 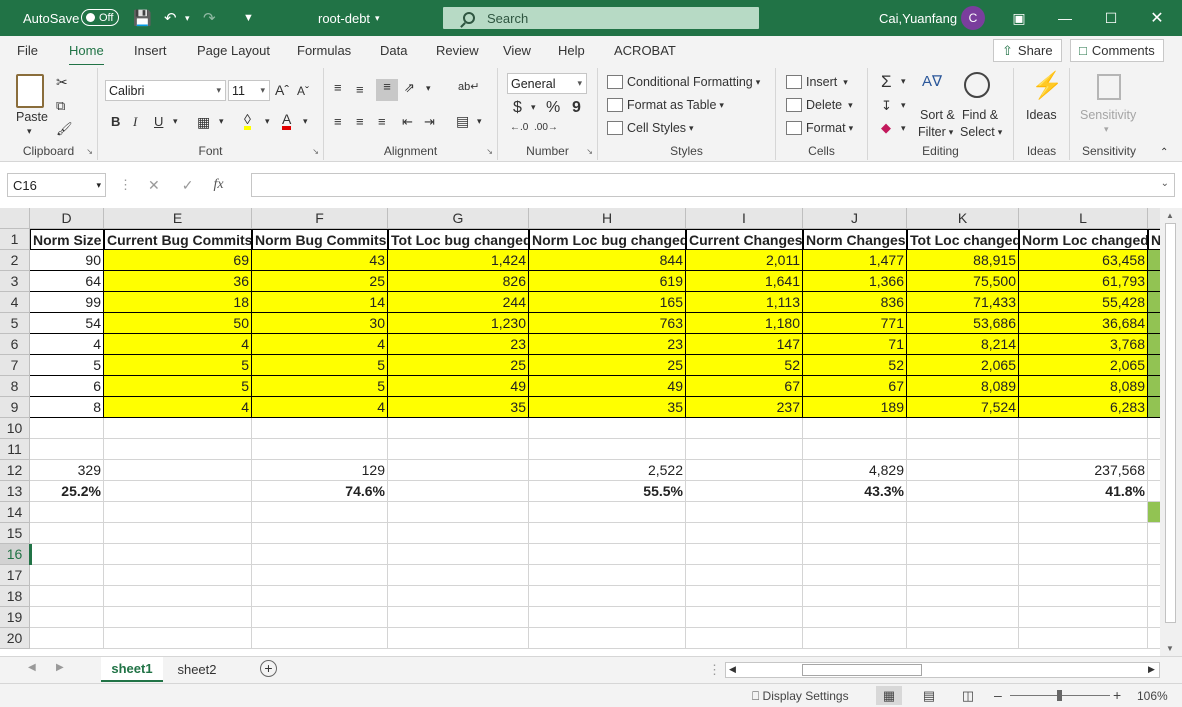 I want to click on data-cell: 23, so click(x=607, y=344).